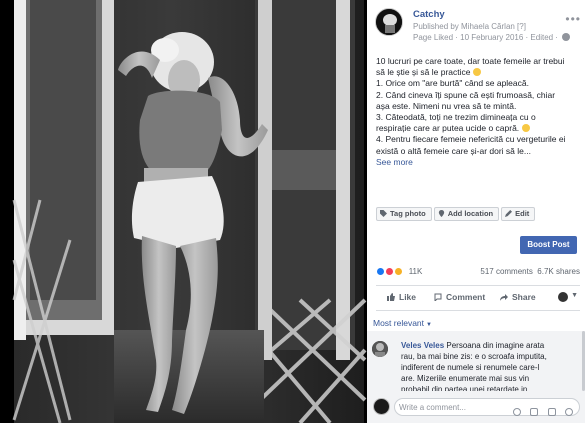  What do you see at coordinates (465, 378) in the screenshot?
I see `comment-line: are. Mizeriile enumerate mai sus vin` at bounding box center [465, 378].